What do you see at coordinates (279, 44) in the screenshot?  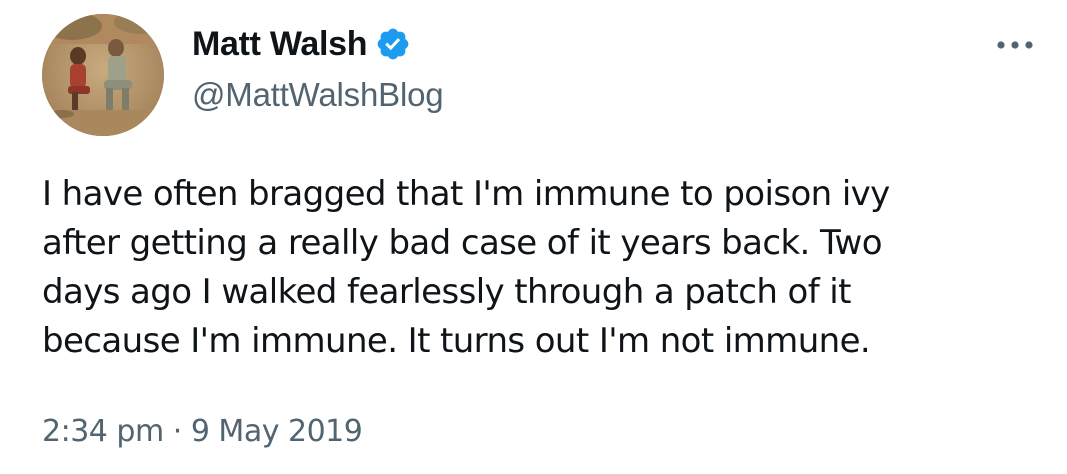 I see `display-name: Matt Walsh` at bounding box center [279, 44].